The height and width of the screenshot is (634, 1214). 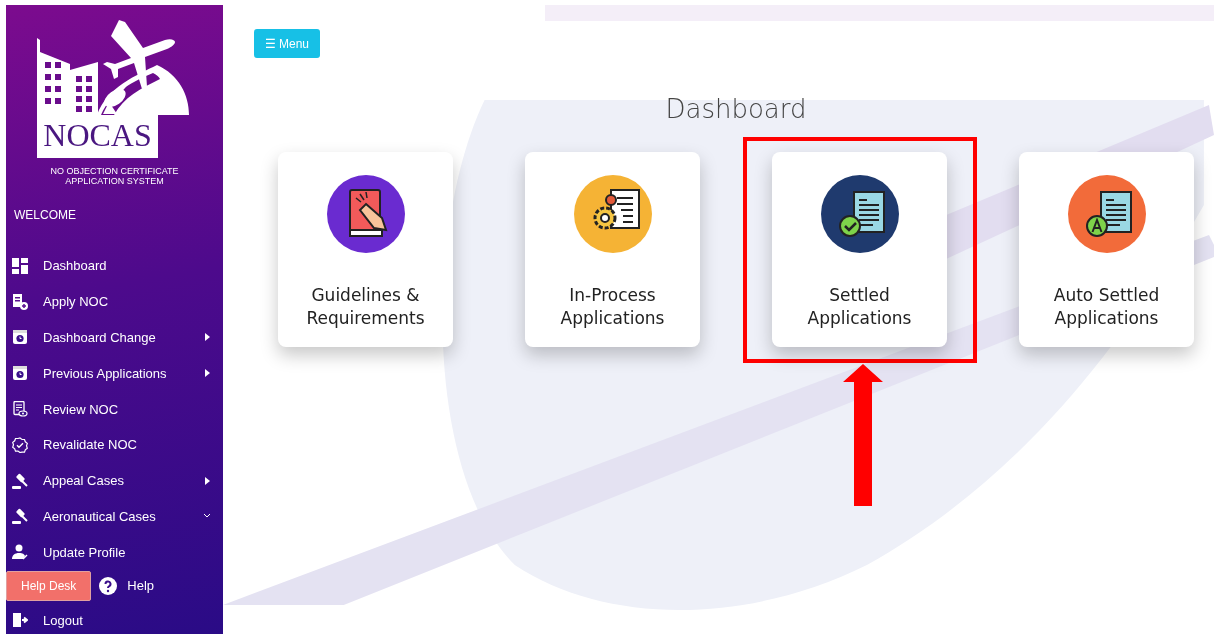 I want to click on user-icon, so click(x=20, y=552).